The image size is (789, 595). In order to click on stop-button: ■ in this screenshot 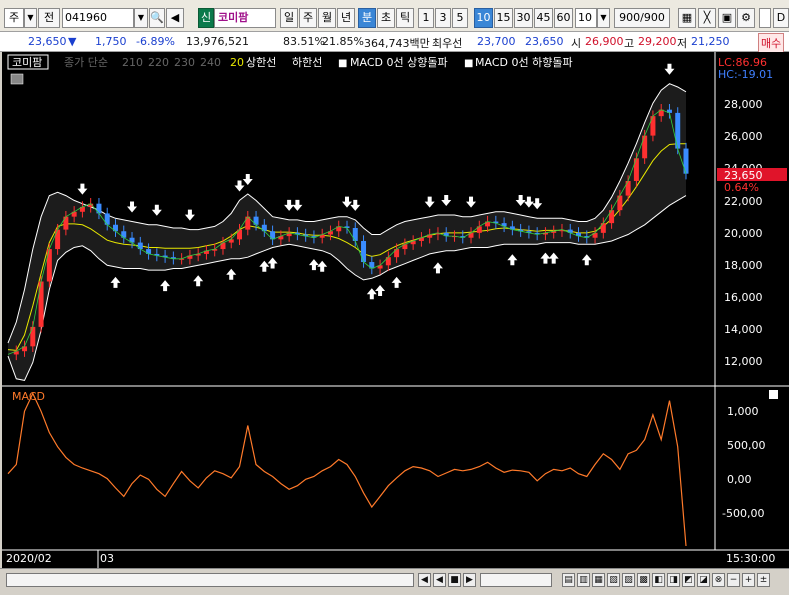, I will do `click(454, 580)`.